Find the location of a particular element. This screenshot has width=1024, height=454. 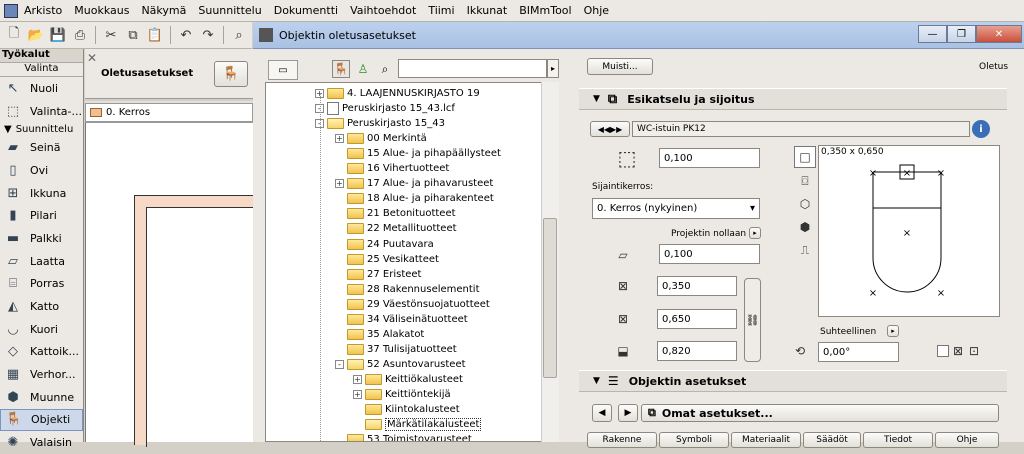

chain-link-icon: ⛓ is located at coordinates (752, 320).